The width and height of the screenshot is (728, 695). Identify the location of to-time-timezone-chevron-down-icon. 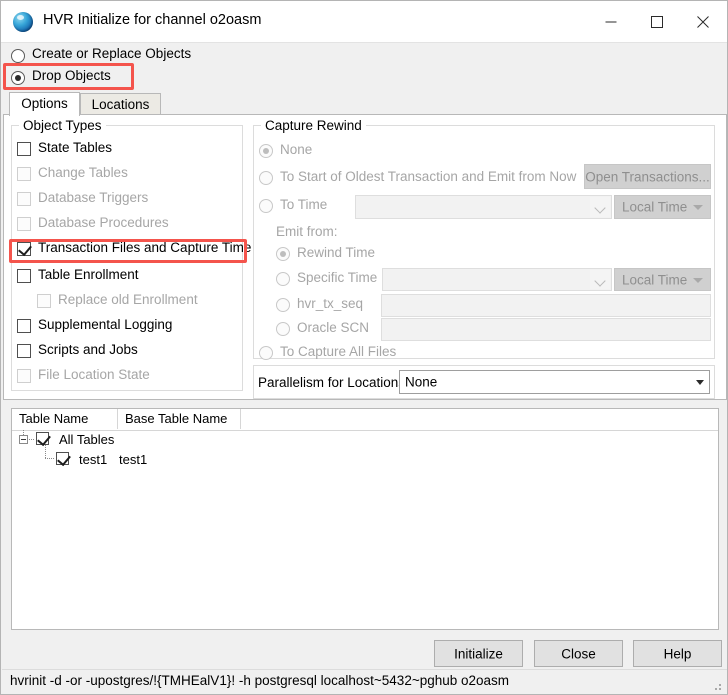
(698, 207).